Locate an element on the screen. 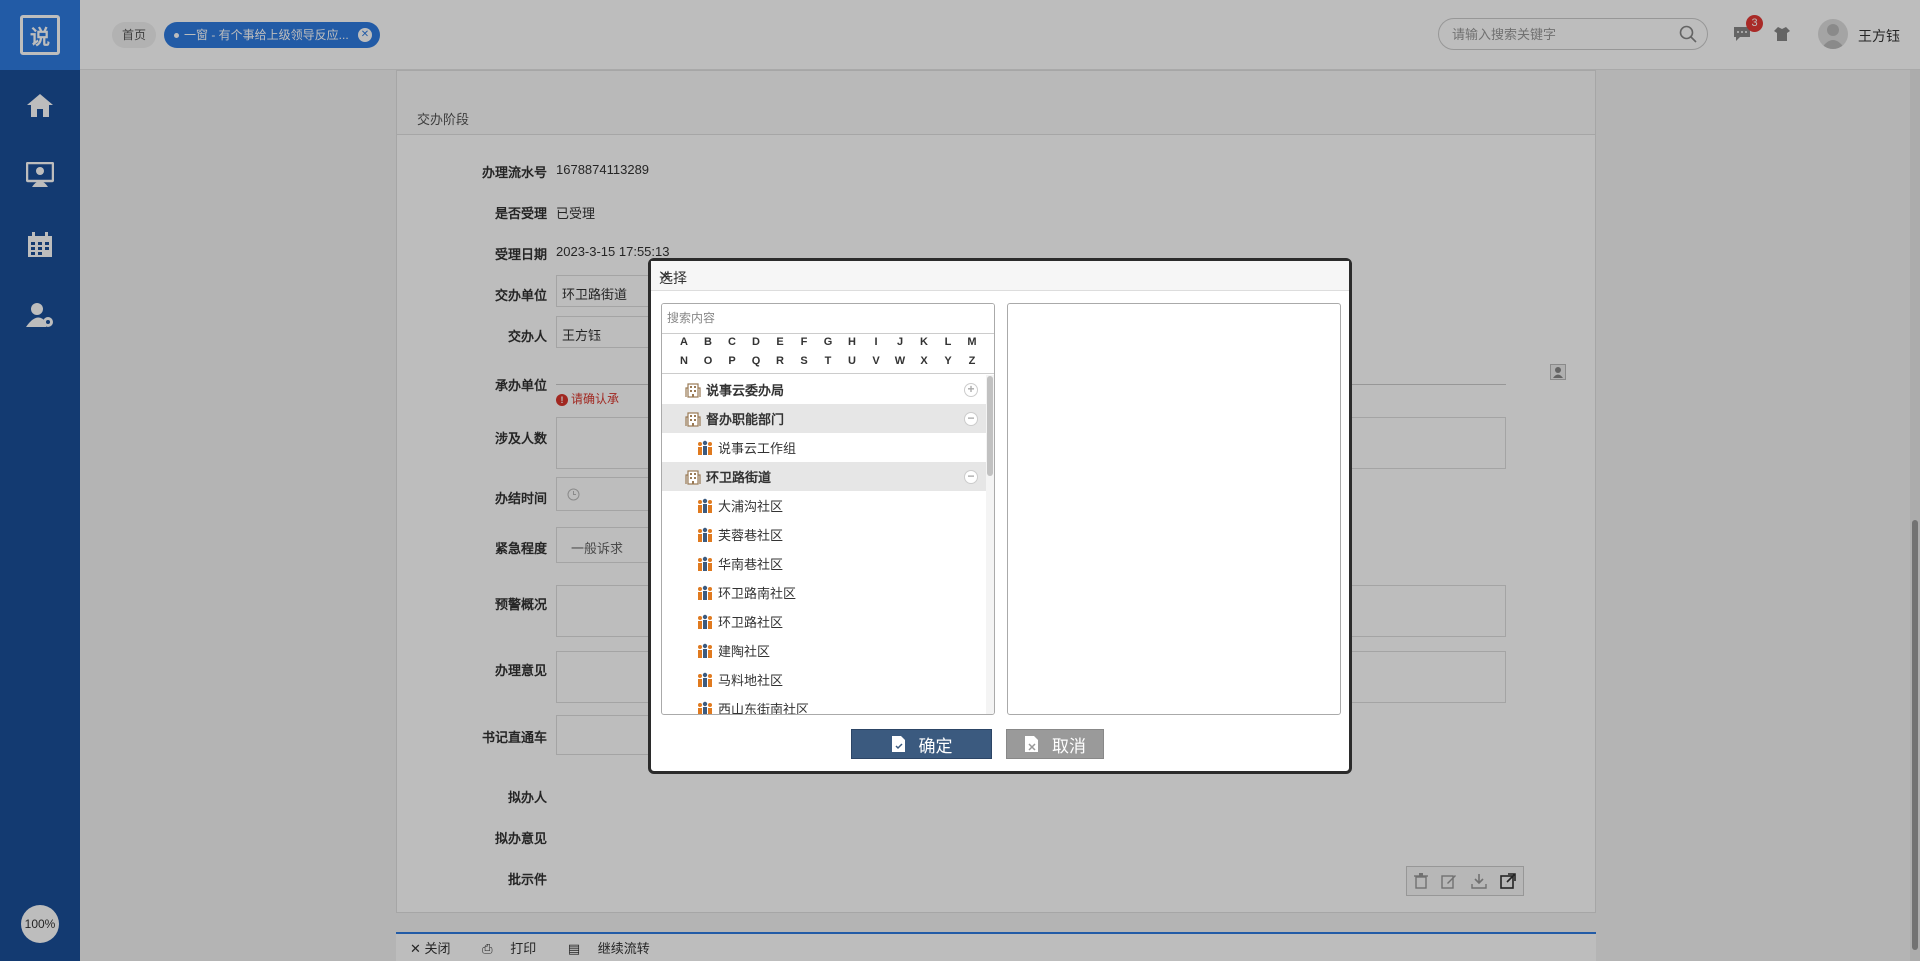 This screenshot has width=1920, height=961. tree-item: 大浦沟社区 is located at coordinates (824, 505).